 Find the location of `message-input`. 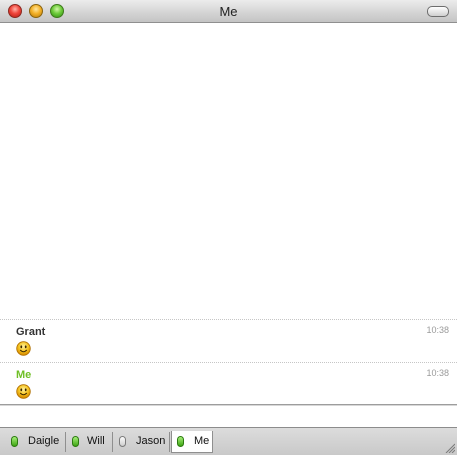

message-input is located at coordinates (228, 416).